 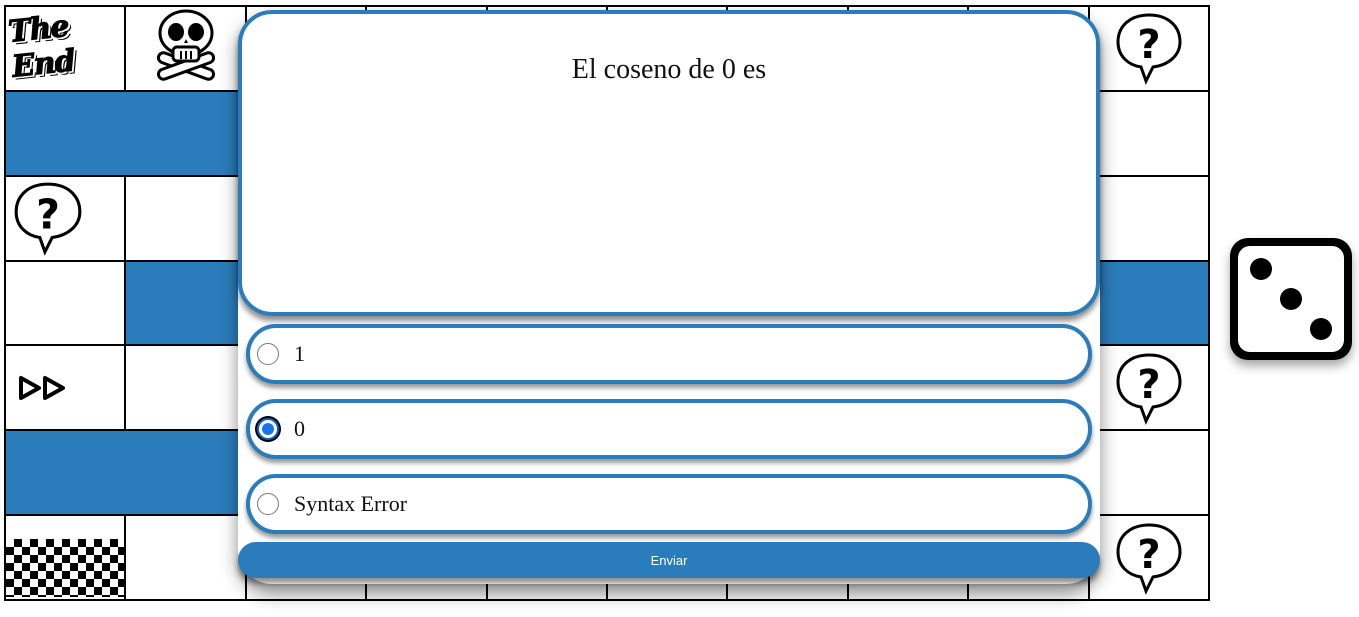 I want to click on answer-option: Syntax Error, so click(x=669, y=504).